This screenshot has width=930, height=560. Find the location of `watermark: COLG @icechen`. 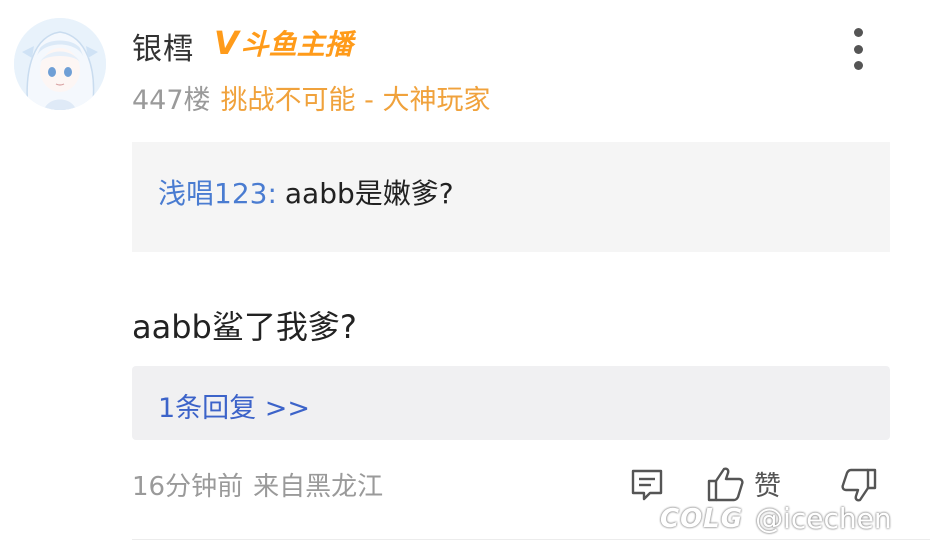

watermark: COLG @icechen is located at coordinates (776, 518).